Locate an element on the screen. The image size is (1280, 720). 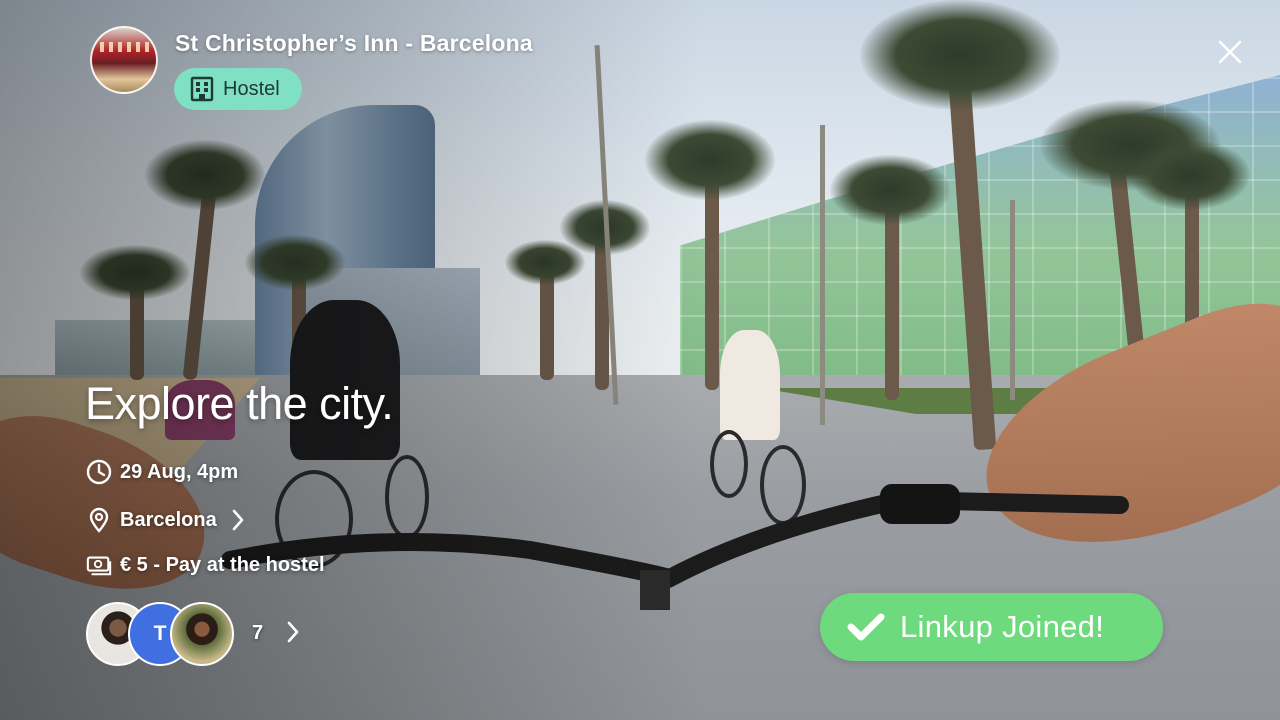
venue-title: St Christopher’s Inn - Barcelona is located at coordinates (354, 43).